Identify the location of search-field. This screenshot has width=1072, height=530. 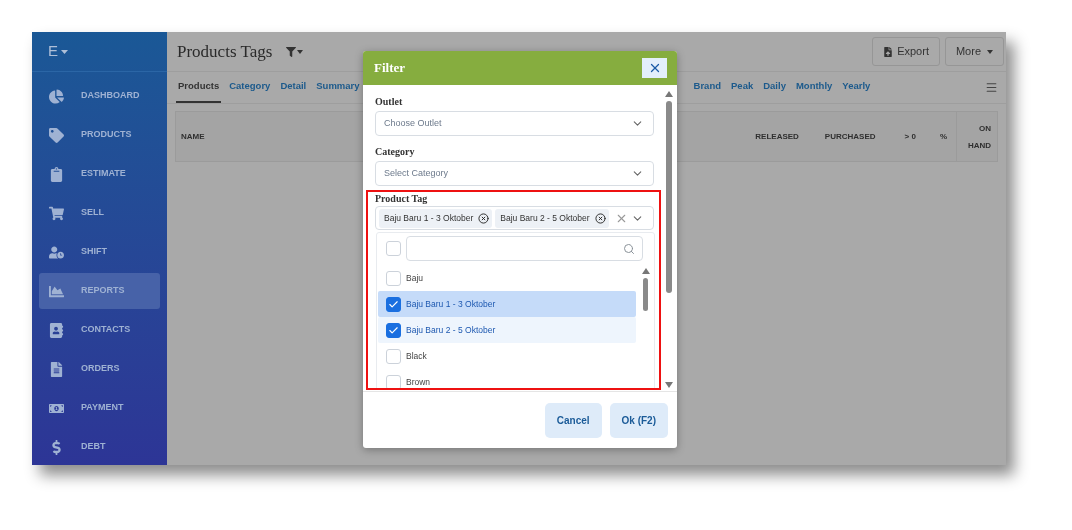
(524, 248).